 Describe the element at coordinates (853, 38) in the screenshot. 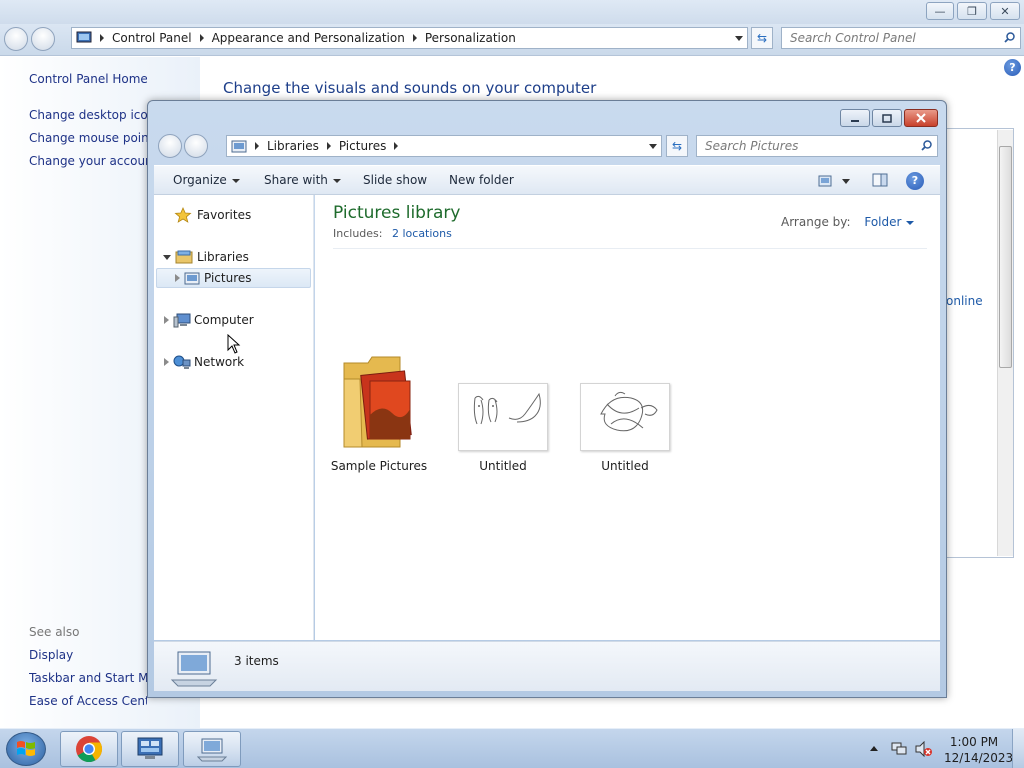

I see `cp-search-placeholder: Search Control Panel` at that location.